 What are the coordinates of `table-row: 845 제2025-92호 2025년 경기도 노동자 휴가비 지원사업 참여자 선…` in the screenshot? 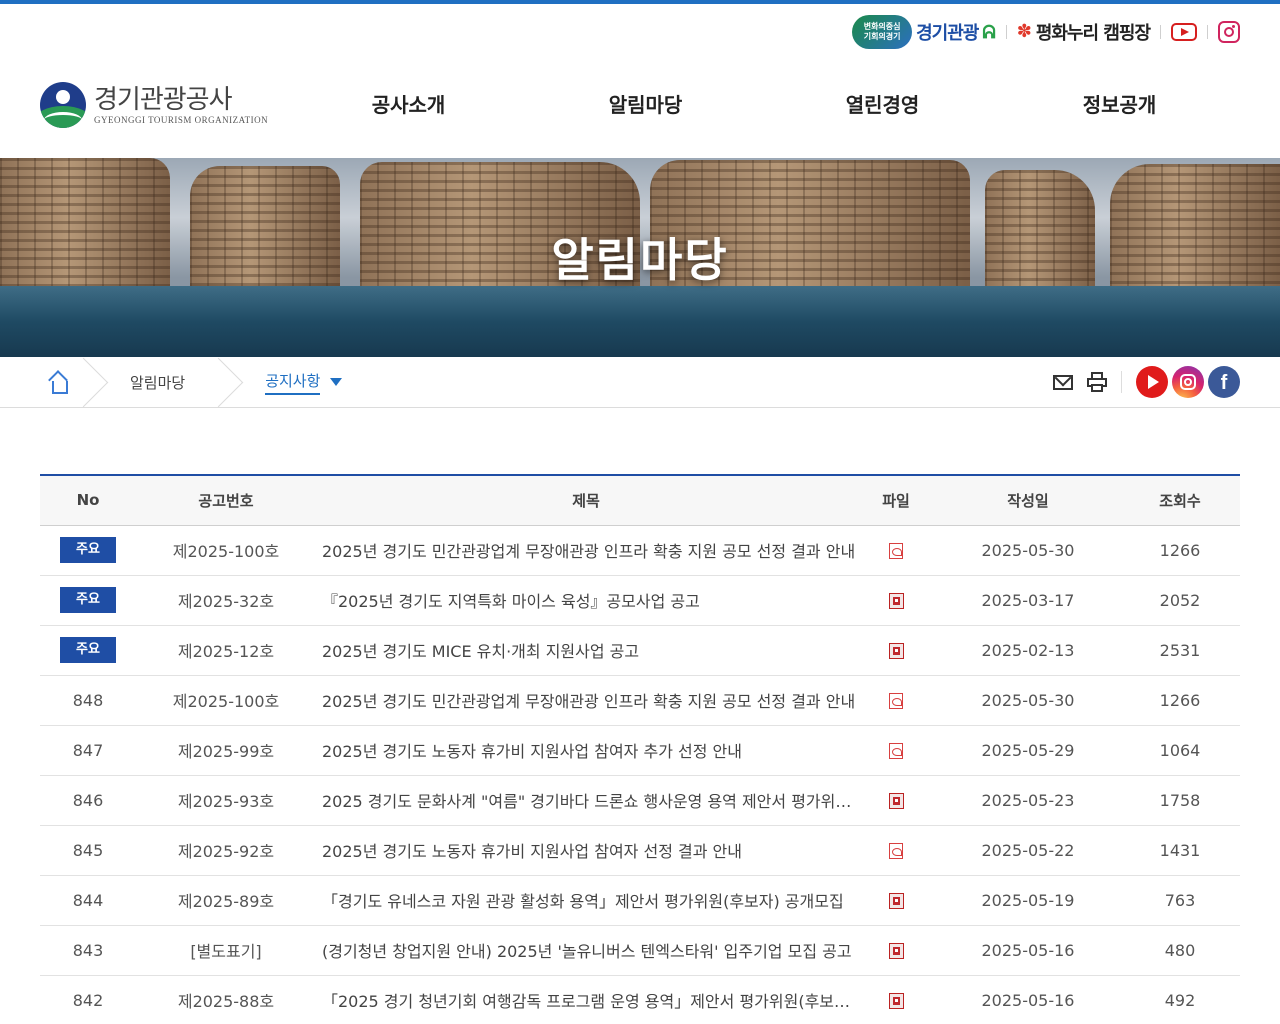 It's located at (640, 850).